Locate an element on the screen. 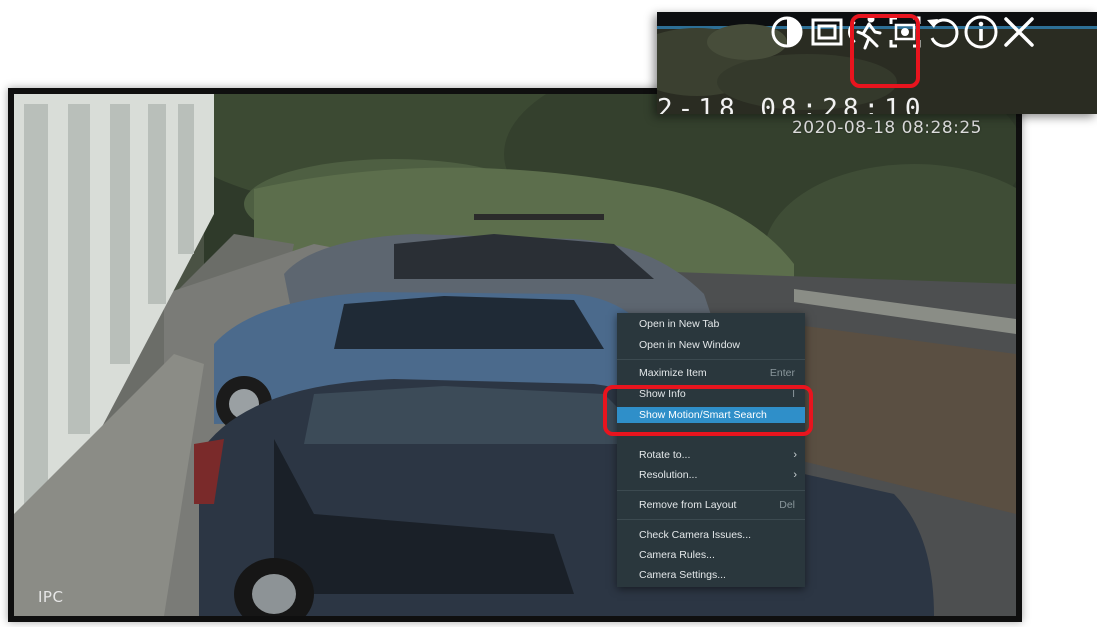 Image resolution: width=1097 pixels, height=627 pixels. menu-item-shortcut: Del is located at coordinates (787, 505).